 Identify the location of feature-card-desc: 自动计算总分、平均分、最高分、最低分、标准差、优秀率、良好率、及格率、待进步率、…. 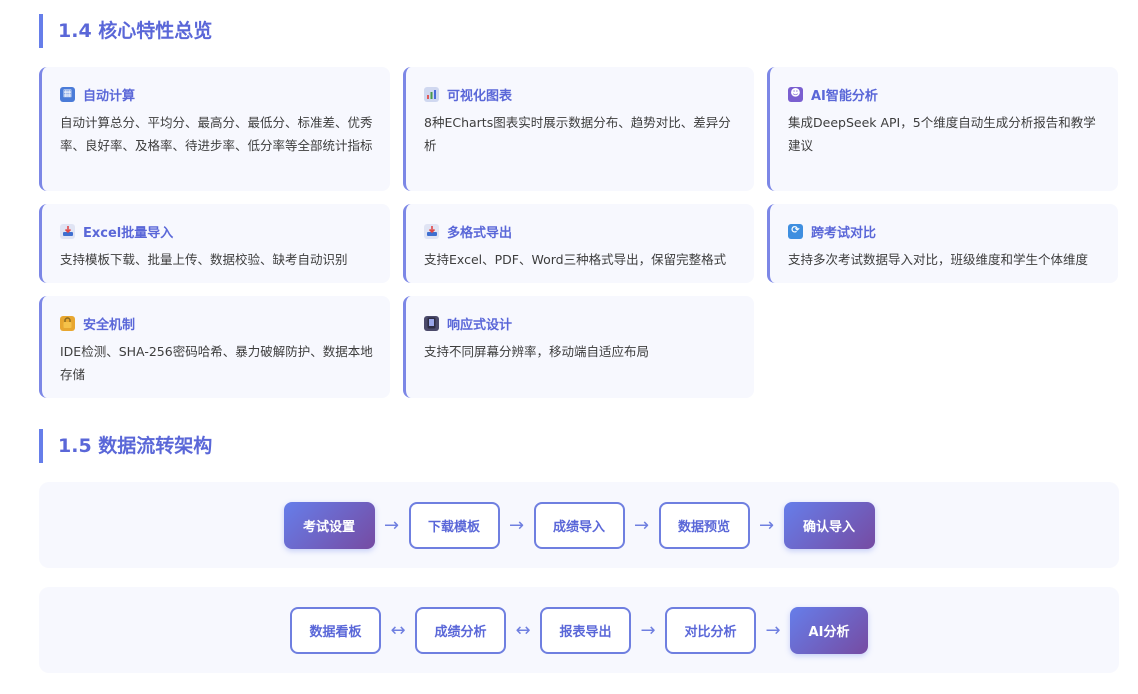
(216, 134).